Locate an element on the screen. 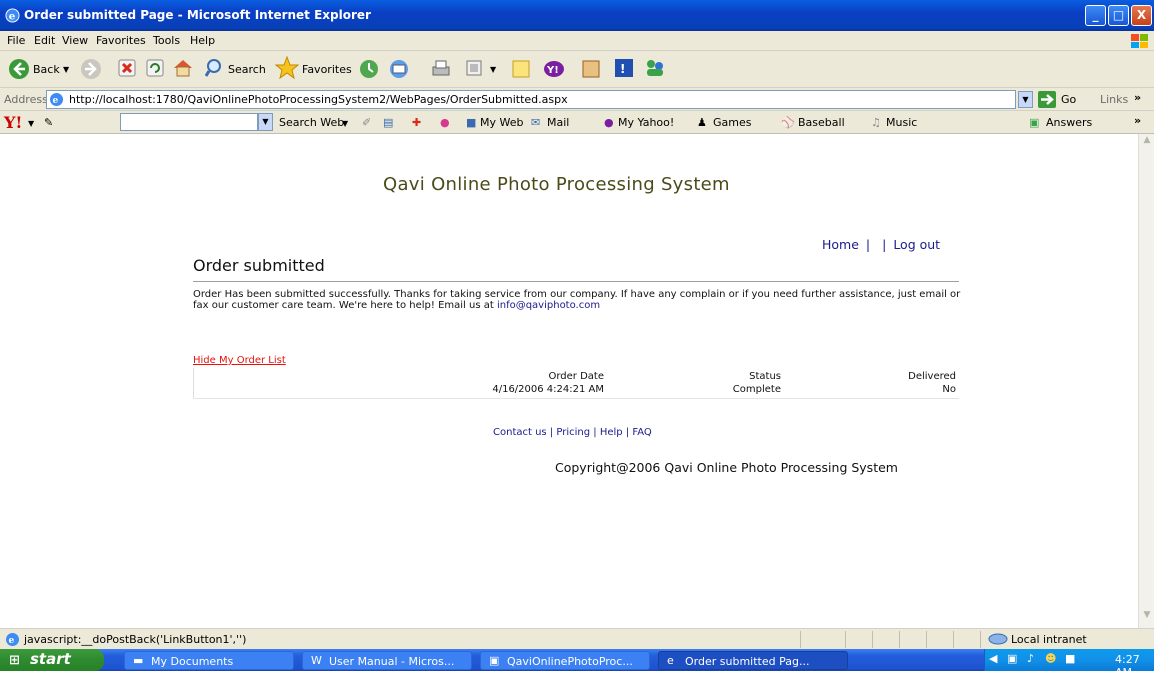  scroll-up-icon: ▲ is located at coordinates (1147, 143).